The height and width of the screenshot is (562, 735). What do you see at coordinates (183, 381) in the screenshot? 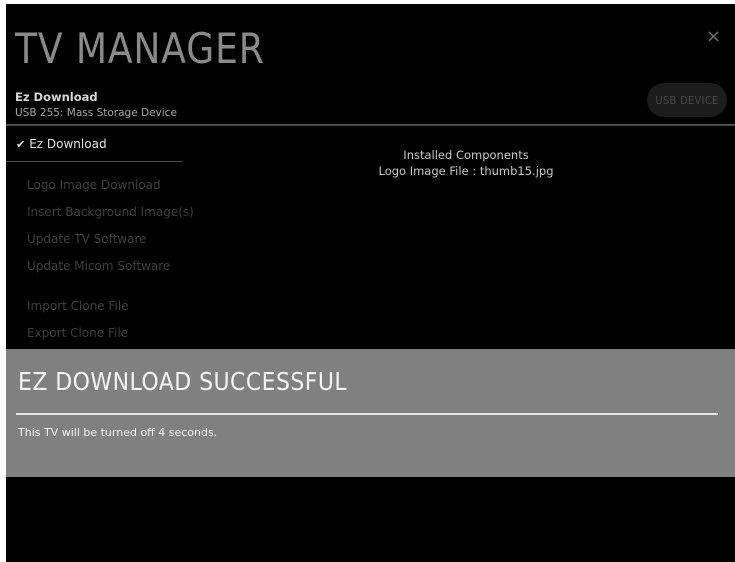
I see `dialog-title: EZ DOWNLOAD SUCCESSFUL` at bounding box center [183, 381].